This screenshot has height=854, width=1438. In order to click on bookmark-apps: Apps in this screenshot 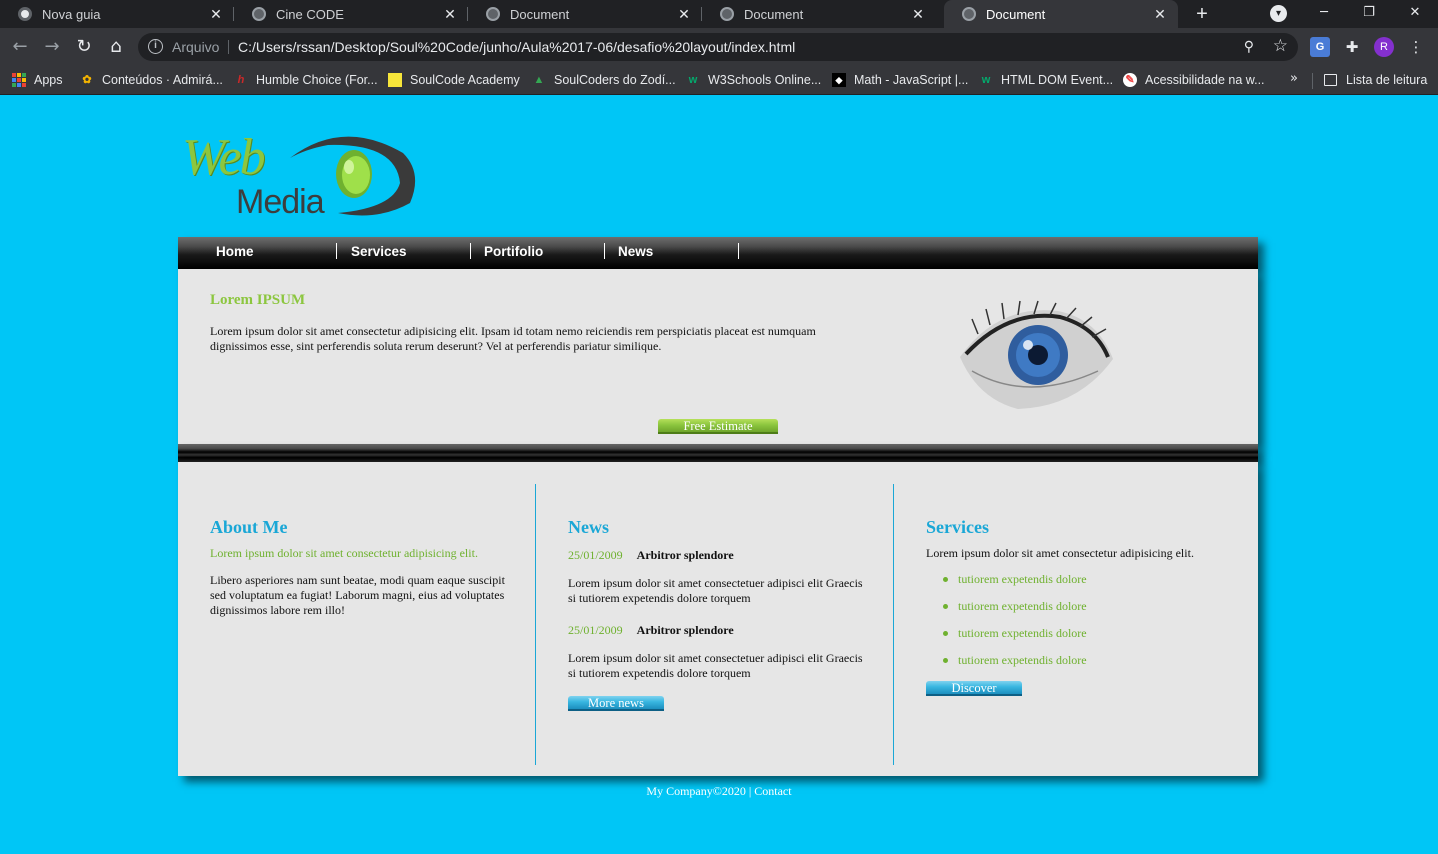, I will do `click(37, 80)`.